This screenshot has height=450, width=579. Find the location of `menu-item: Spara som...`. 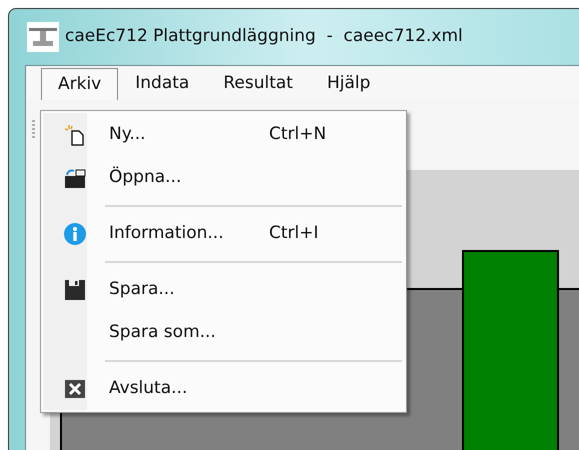

menu-item: Spara som... is located at coordinates (223, 332).